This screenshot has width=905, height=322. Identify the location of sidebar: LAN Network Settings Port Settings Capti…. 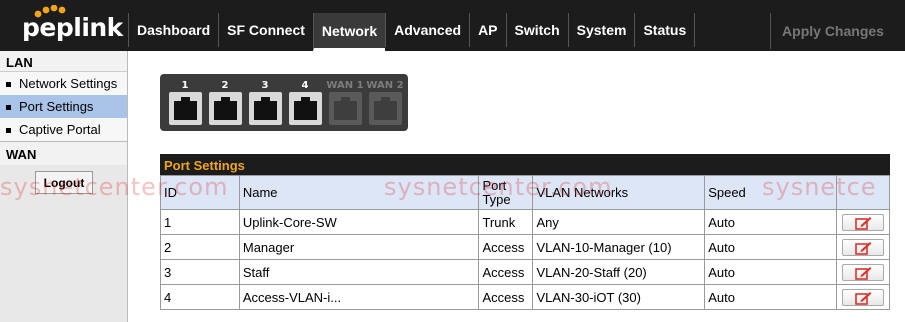
(64, 186).